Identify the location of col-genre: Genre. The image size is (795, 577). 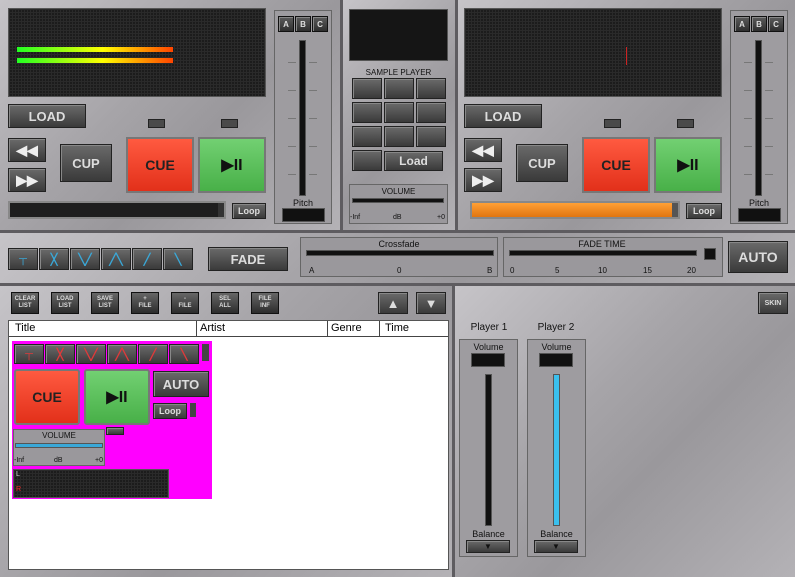
(346, 328).